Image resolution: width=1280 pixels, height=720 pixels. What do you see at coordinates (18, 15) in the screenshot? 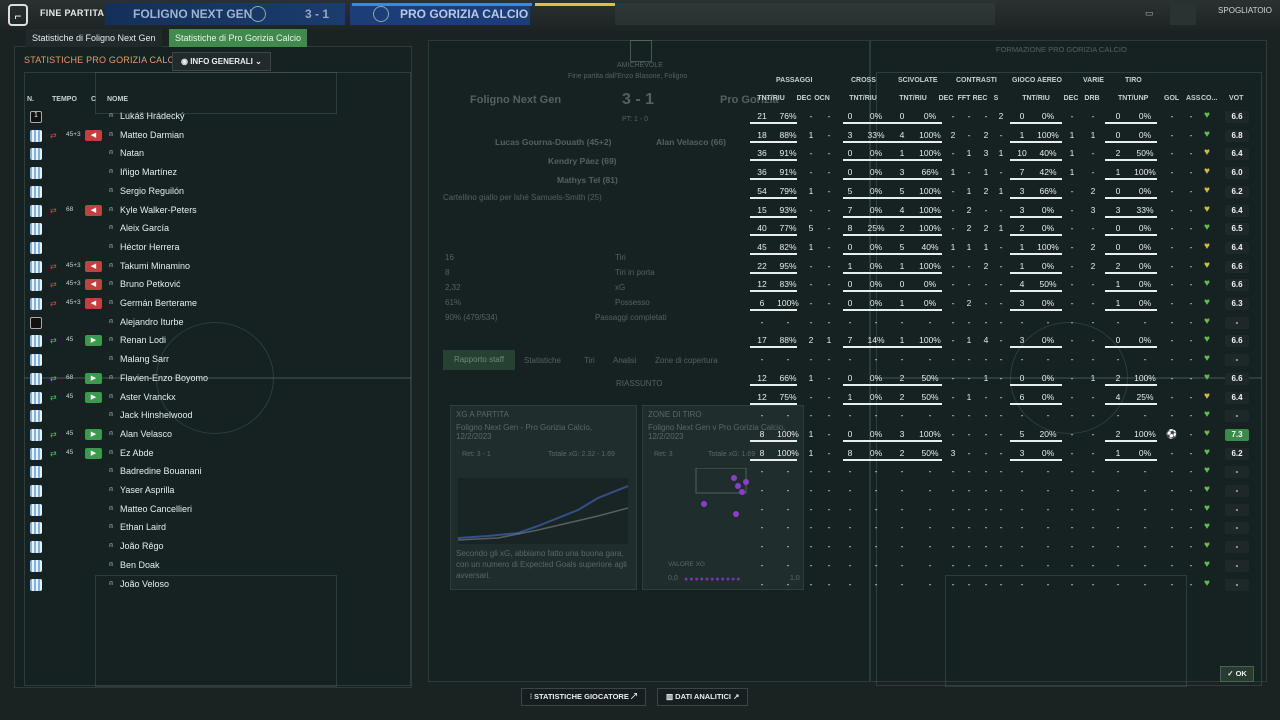
I see `game-logo-icon: ⌐` at bounding box center [18, 15].